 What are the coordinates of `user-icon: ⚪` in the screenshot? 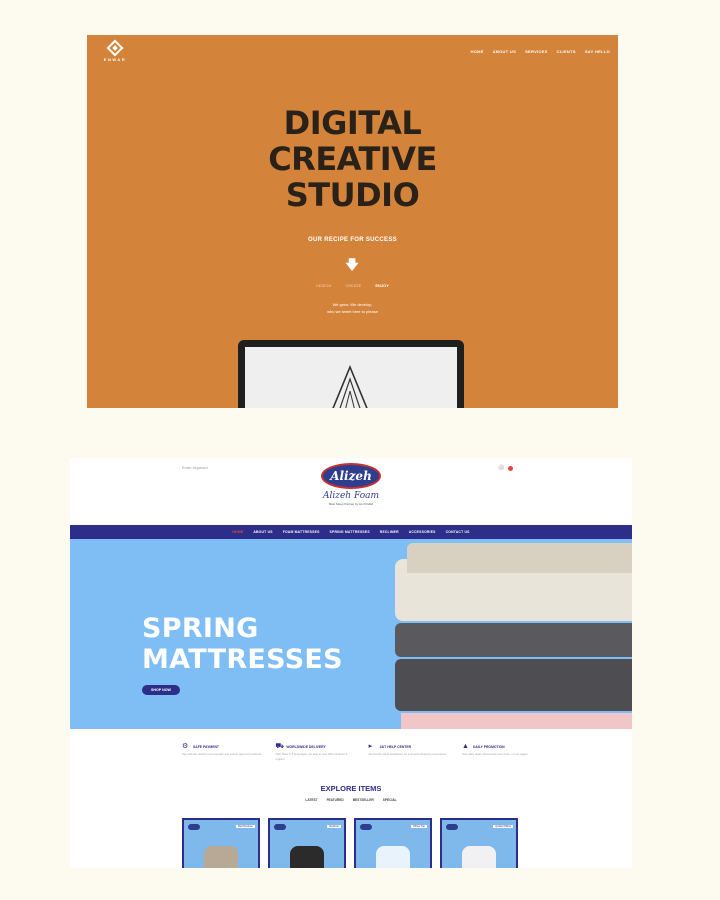 It's located at (501, 468).